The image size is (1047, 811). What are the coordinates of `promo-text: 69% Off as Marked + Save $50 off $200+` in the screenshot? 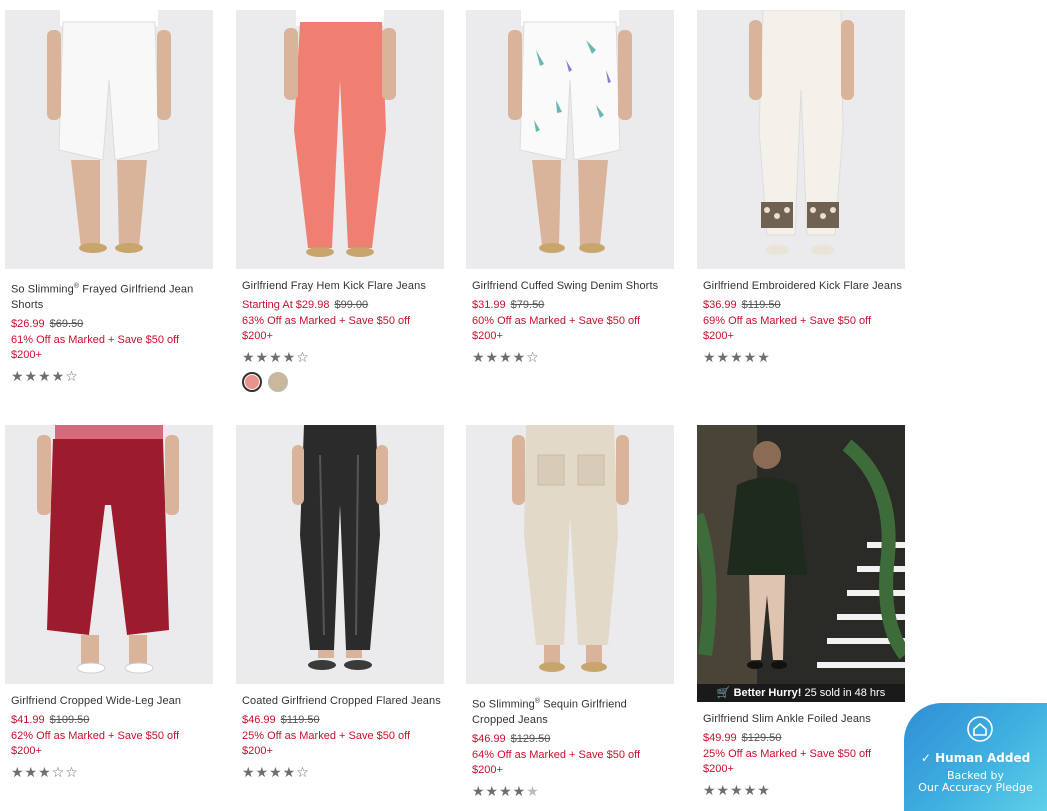 It's located at (787, 328).